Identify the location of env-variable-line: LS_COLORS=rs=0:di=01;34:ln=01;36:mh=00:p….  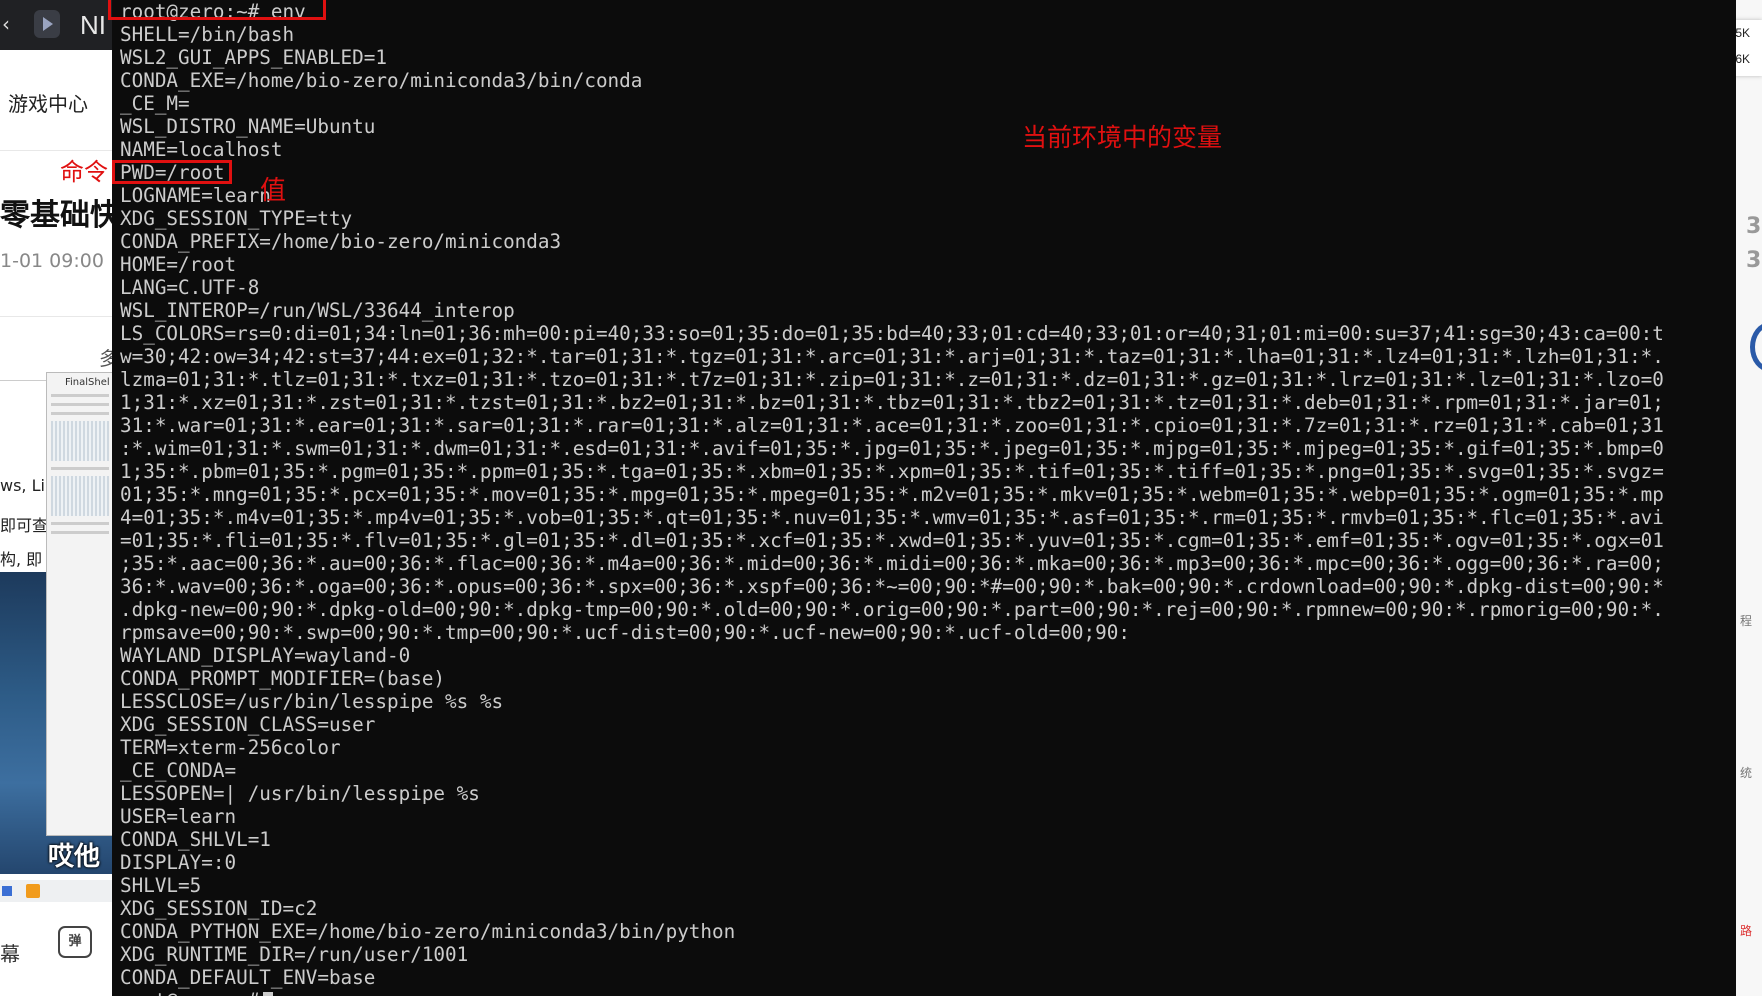
(892, 333).